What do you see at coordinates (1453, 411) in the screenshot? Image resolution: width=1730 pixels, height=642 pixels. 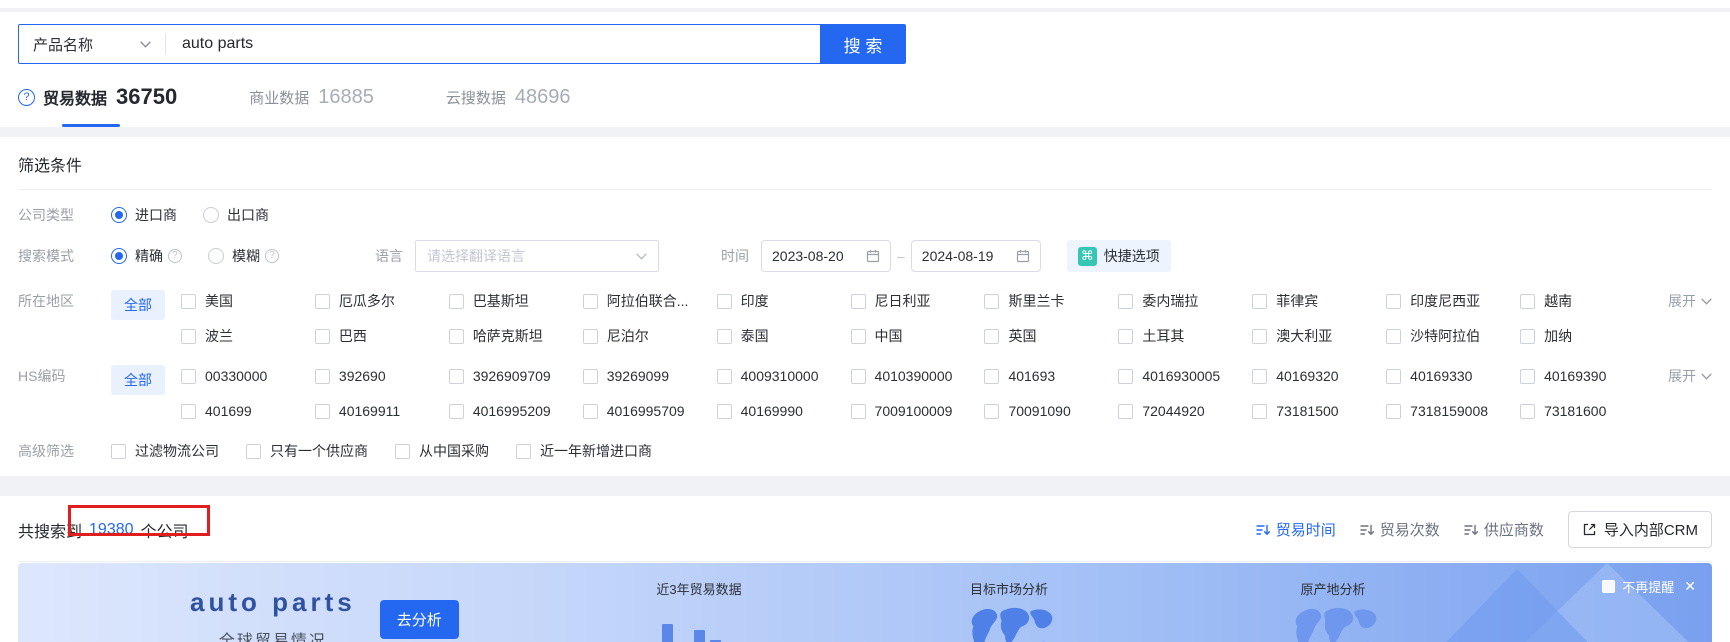 I see `hs-checkbox-item: 7318159008` at bounding box center [1453, 411].